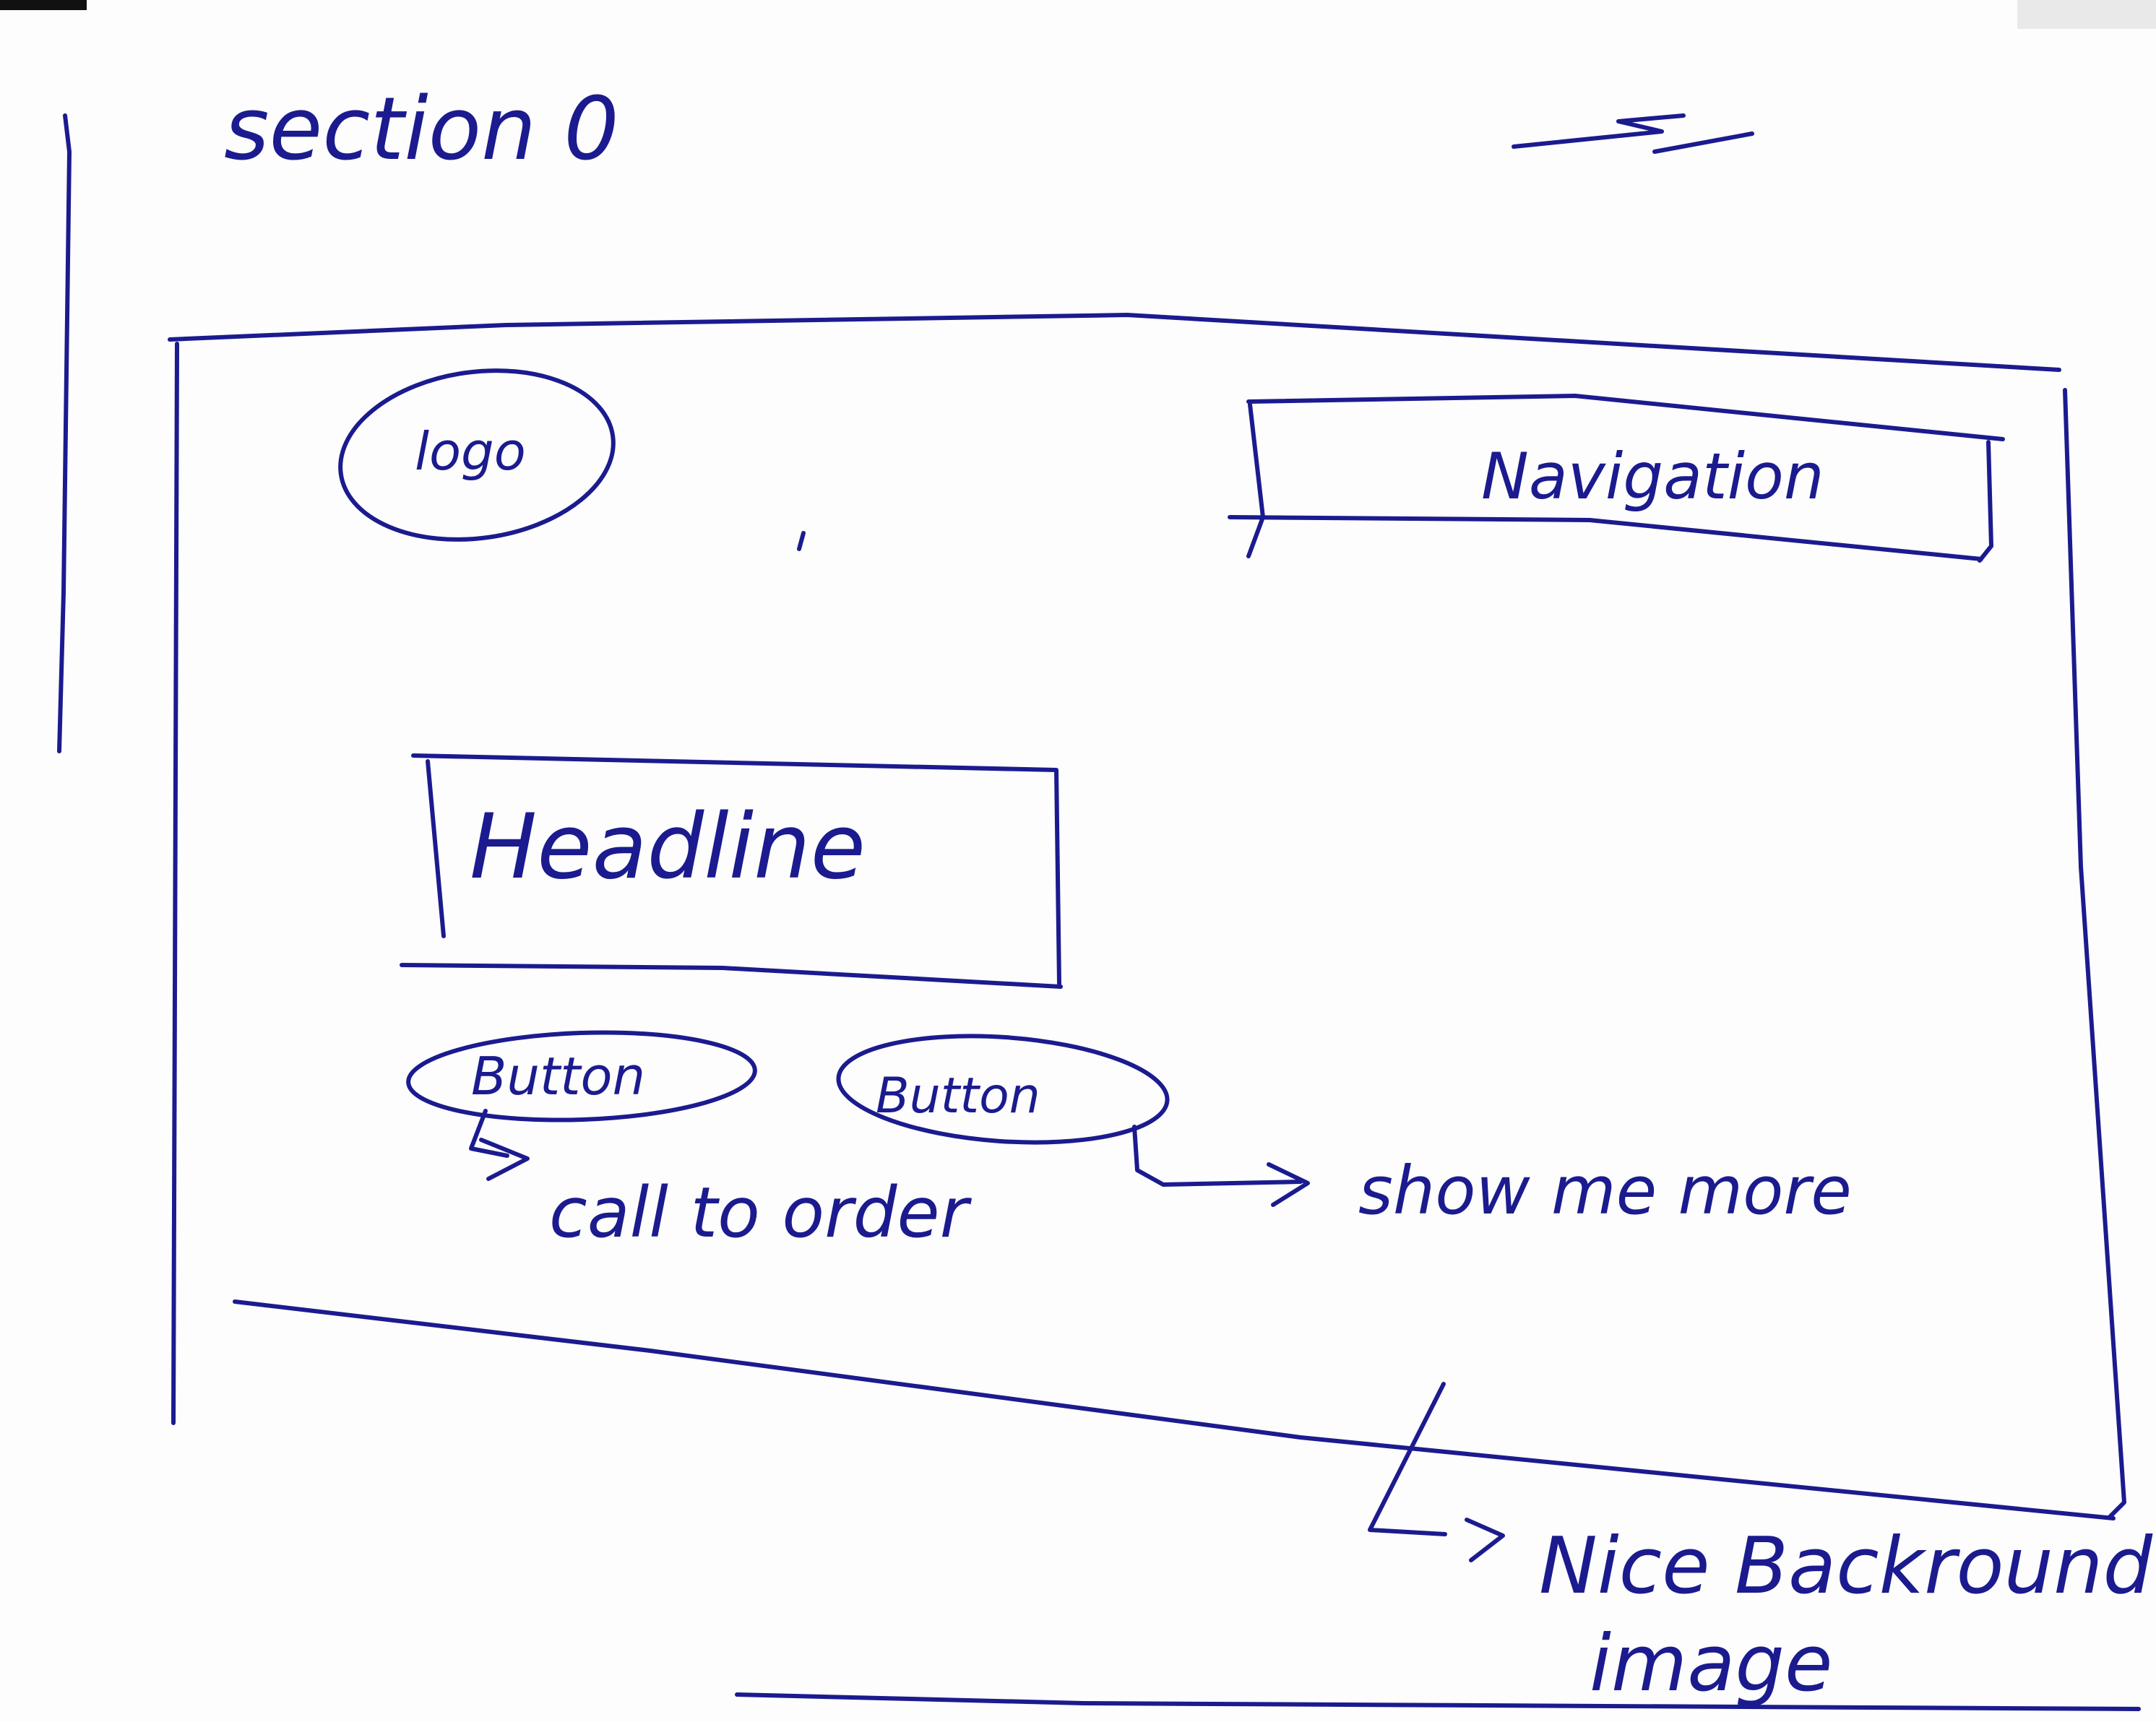 This screenshot has width=2156, height=1722. What do you see at coordinates (558, 1076) in the screenshot?
I see `primary-button-label: Button` at bounding box center [558, 1076].